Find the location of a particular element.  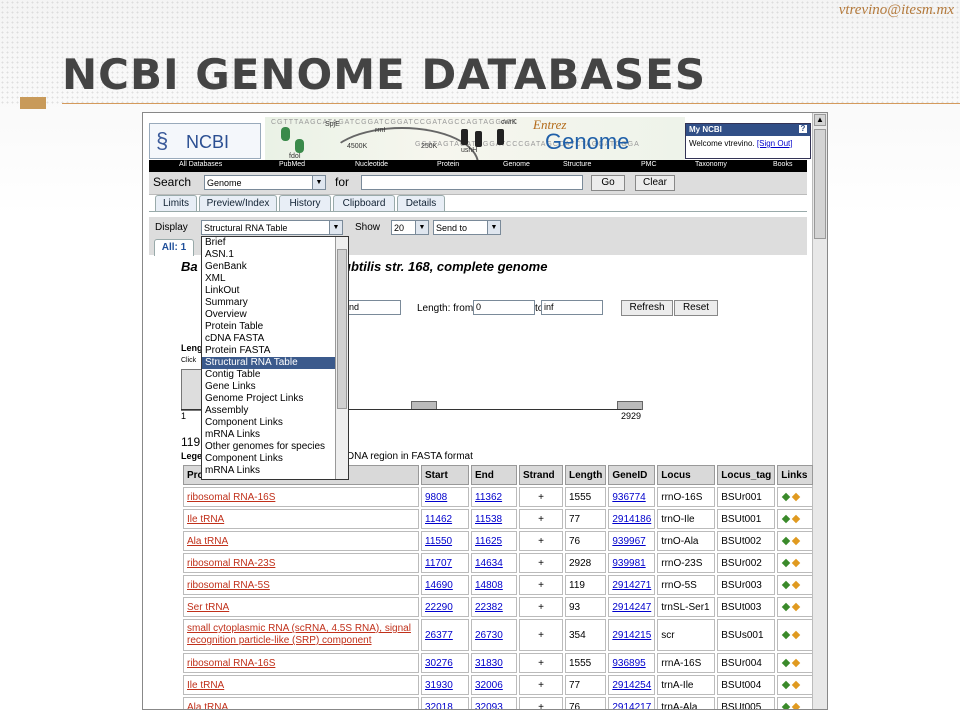

geneid-link: 2914247 is located at coordinates (631, 607).